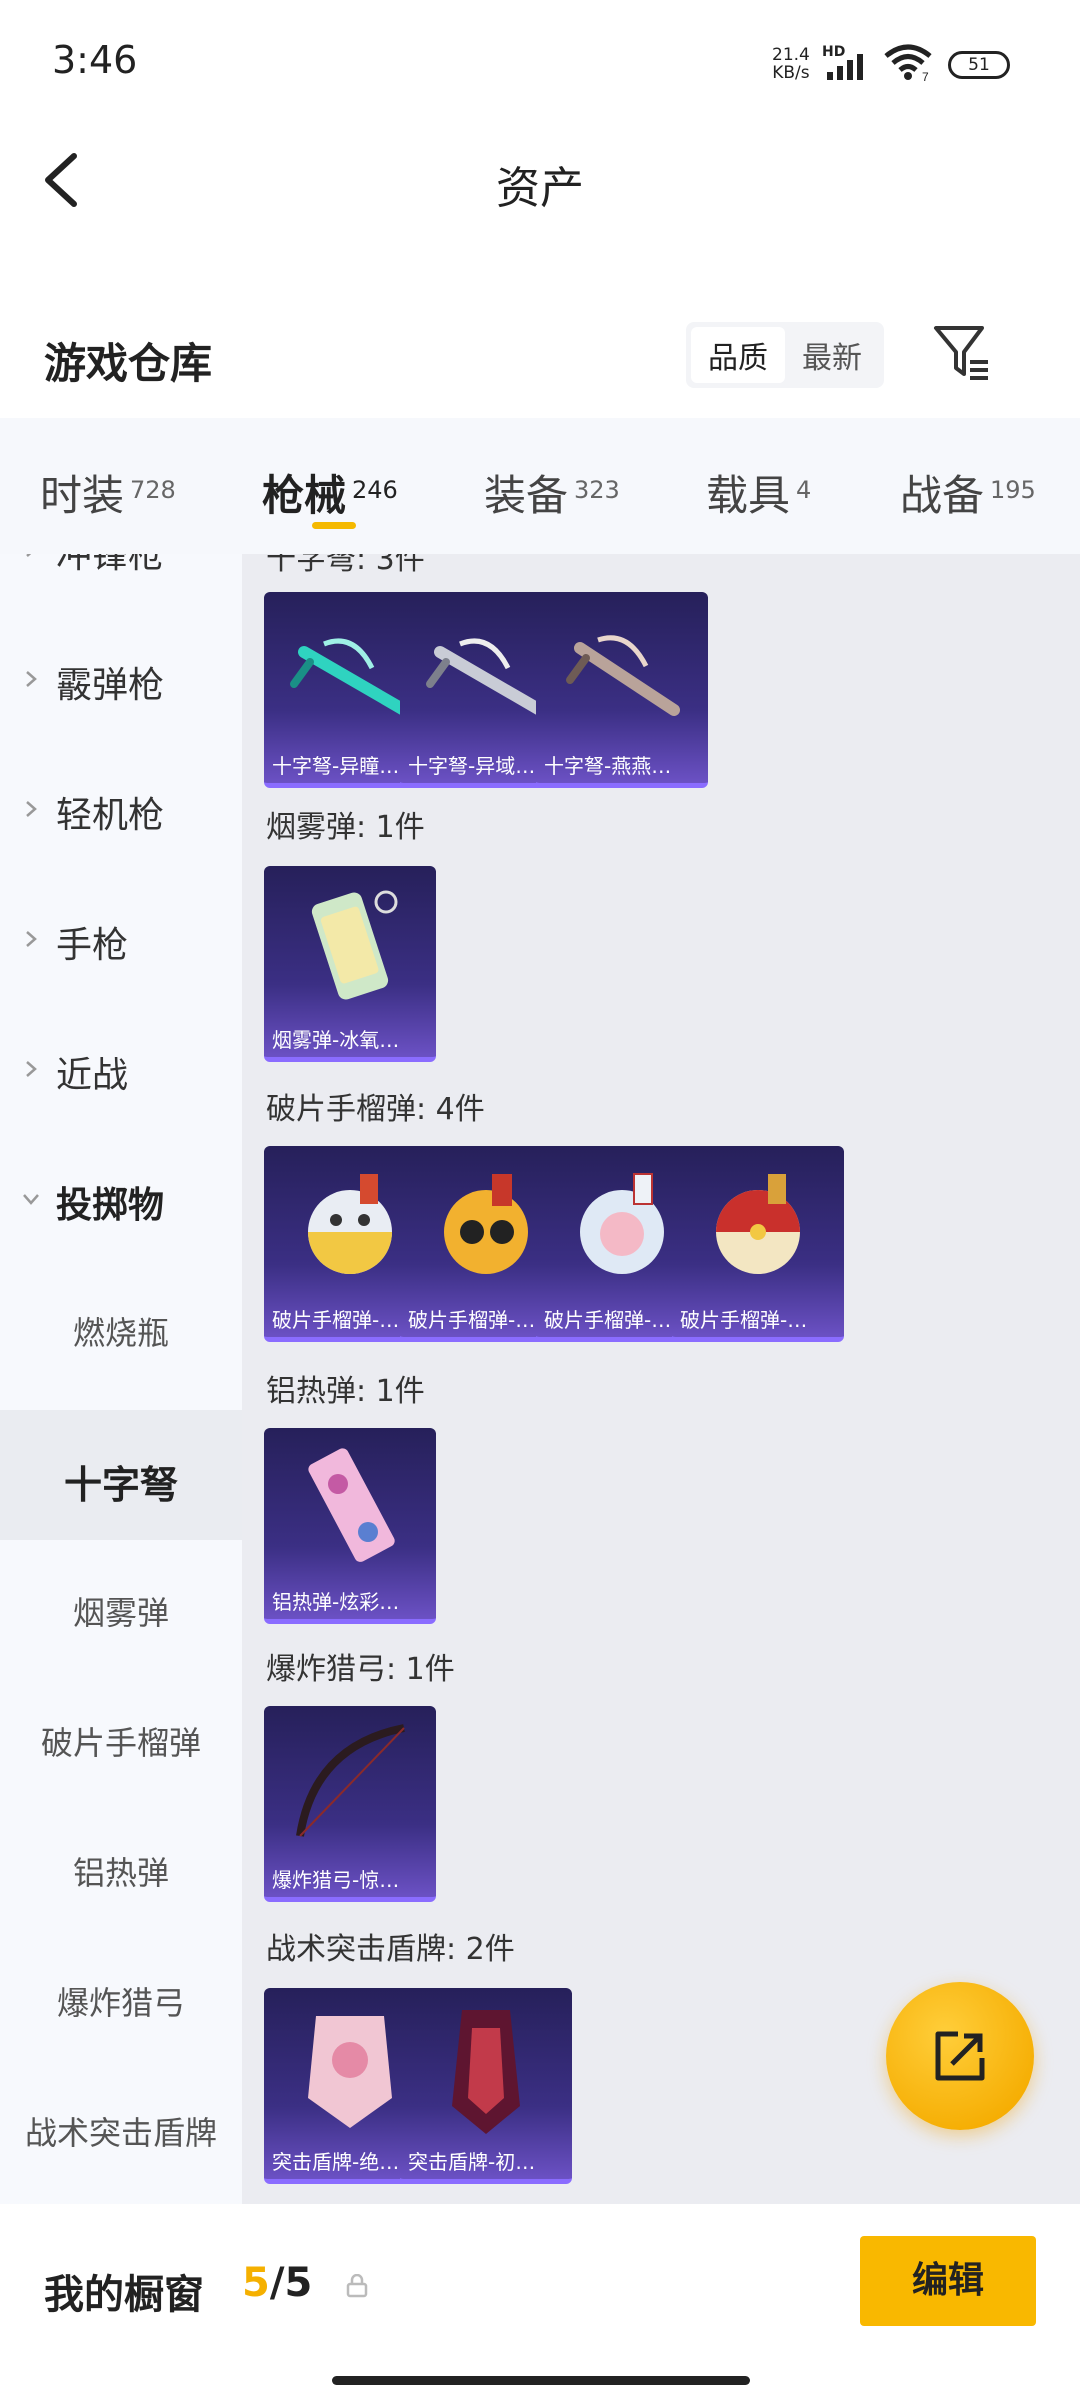 The width and height of the screenshot is (1080, 2400). What do you see at coordinates (375, 490) in the screenshot?
I see `tab-count: 246` at bounding box center [375, 490].